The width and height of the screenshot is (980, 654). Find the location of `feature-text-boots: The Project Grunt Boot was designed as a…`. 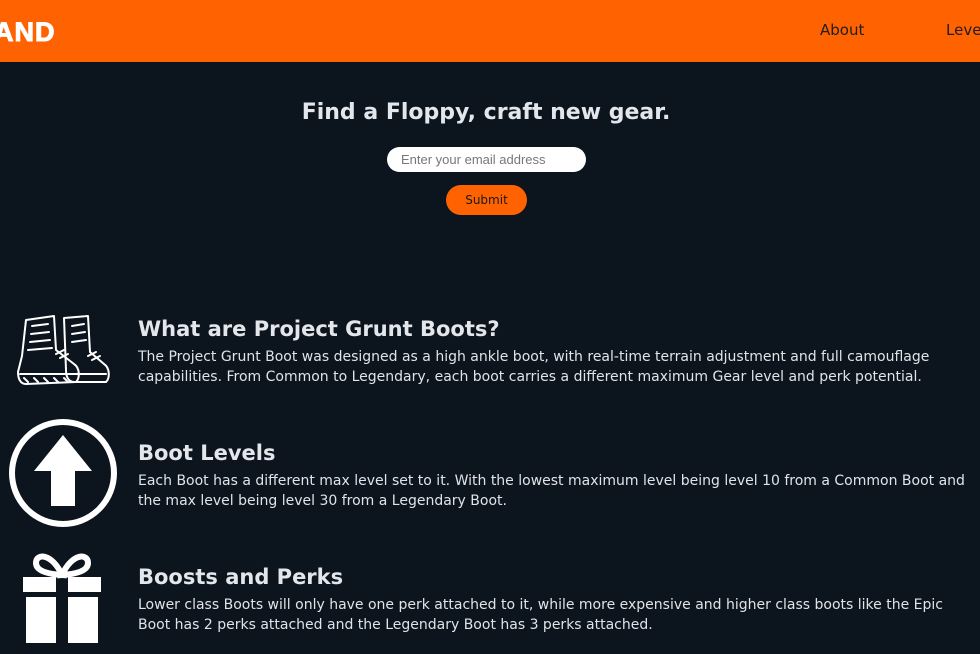

feature-text-boots: The Project Grunt Boot was designed as a… is located at coordinates (534, 367).